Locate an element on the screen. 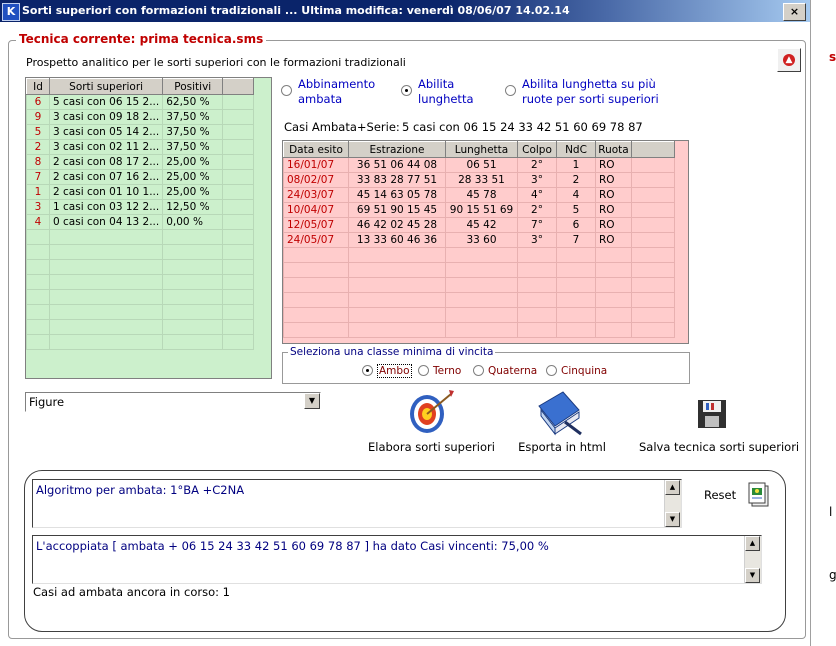 The width and height of the screenshot is (836, 646). radio-lunghetta is located at coordinates (406, 90).